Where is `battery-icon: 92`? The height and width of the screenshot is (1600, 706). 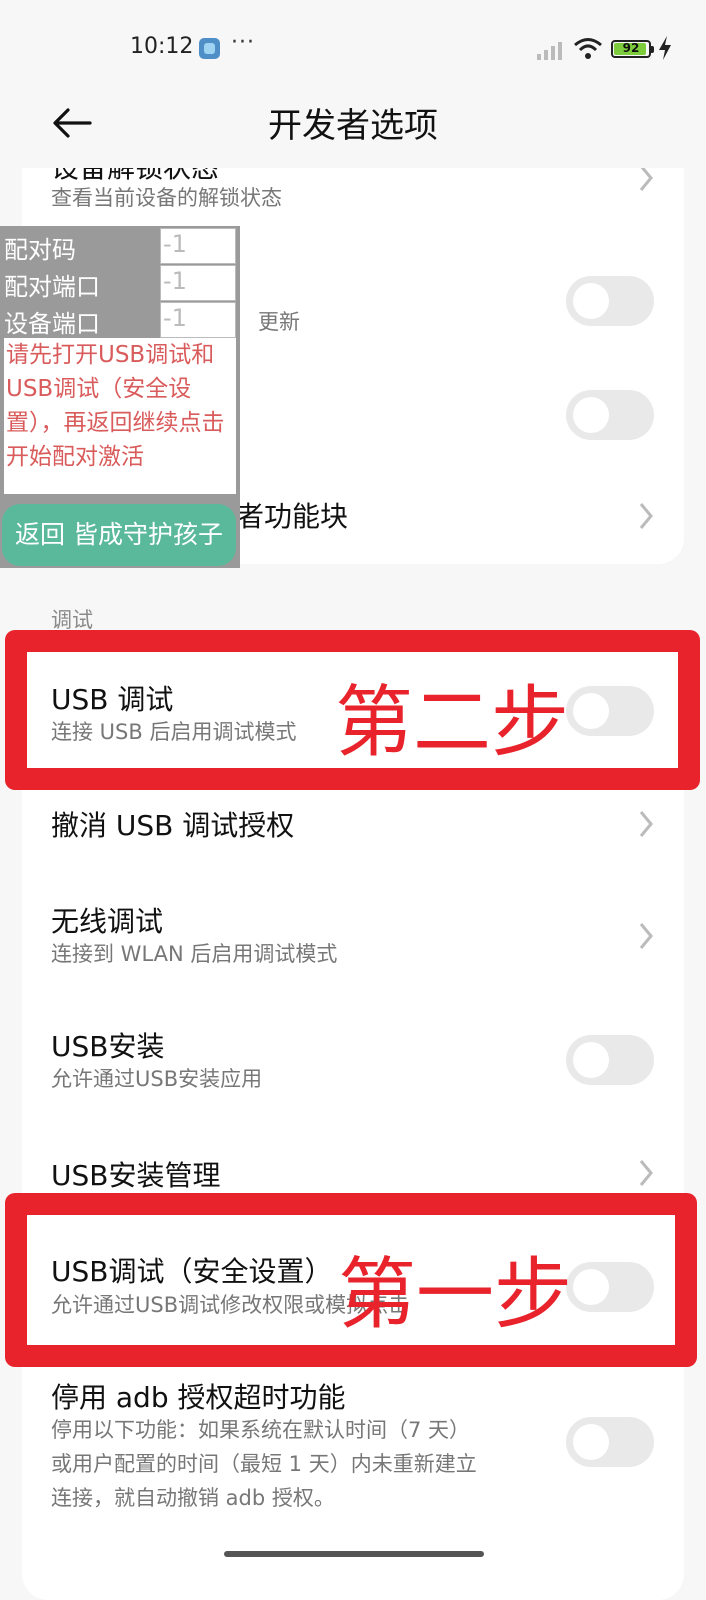
battery-icon: 92 is located at coordinates (632, 49).